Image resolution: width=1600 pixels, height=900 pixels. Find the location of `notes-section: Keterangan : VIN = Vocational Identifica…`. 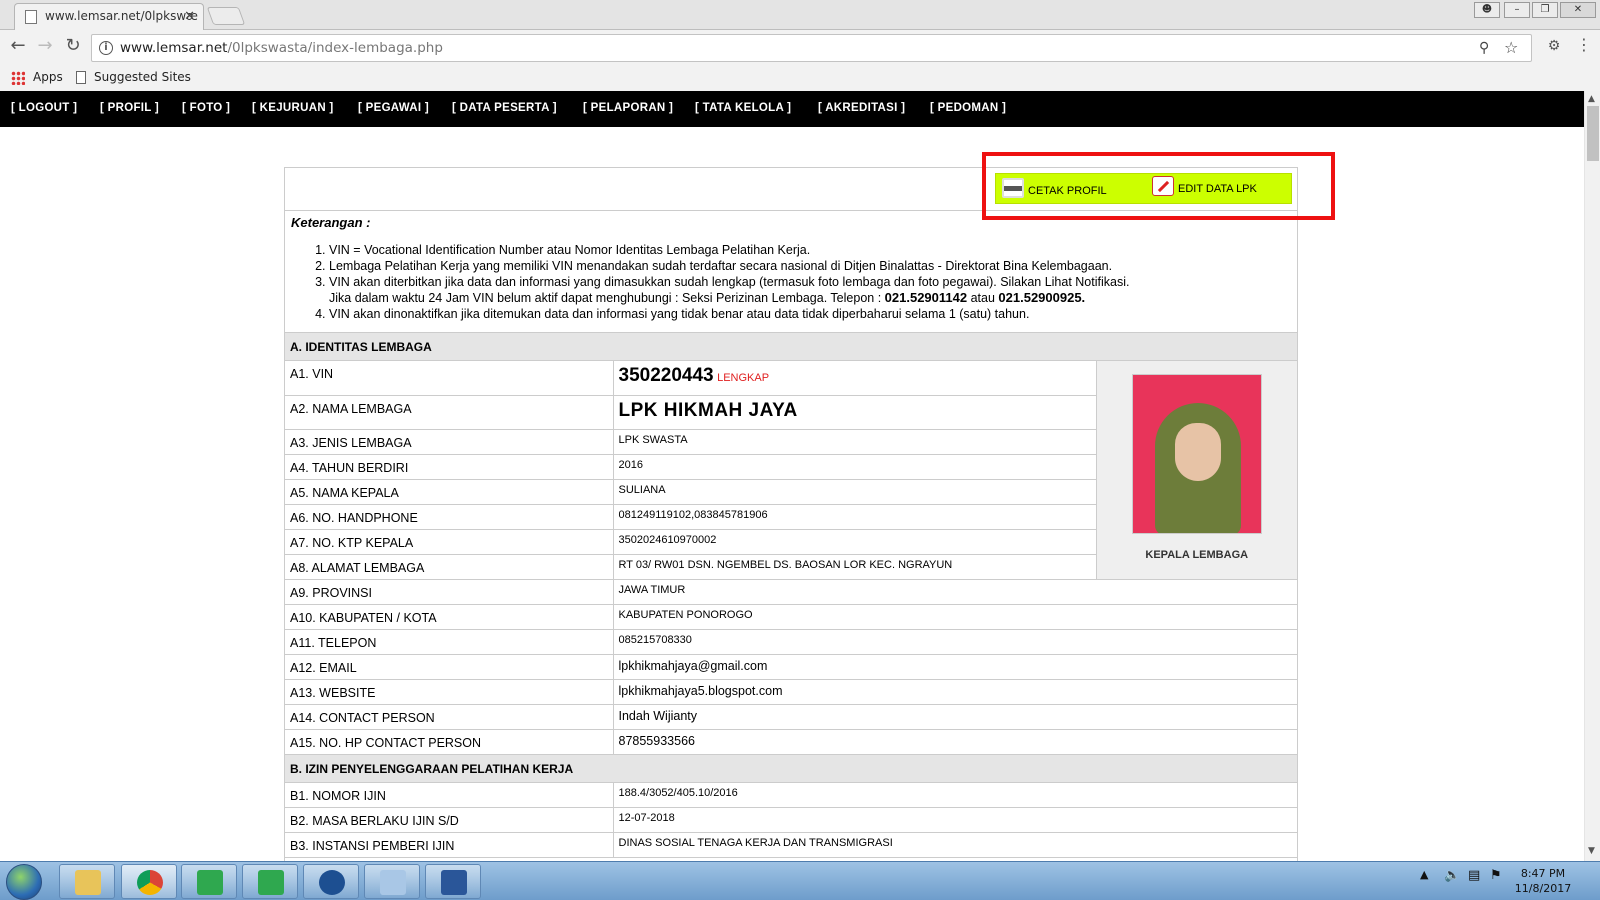

notes-section: Keterangan : VIN = Vocational Identifica… is located at coordinates (791, 272).